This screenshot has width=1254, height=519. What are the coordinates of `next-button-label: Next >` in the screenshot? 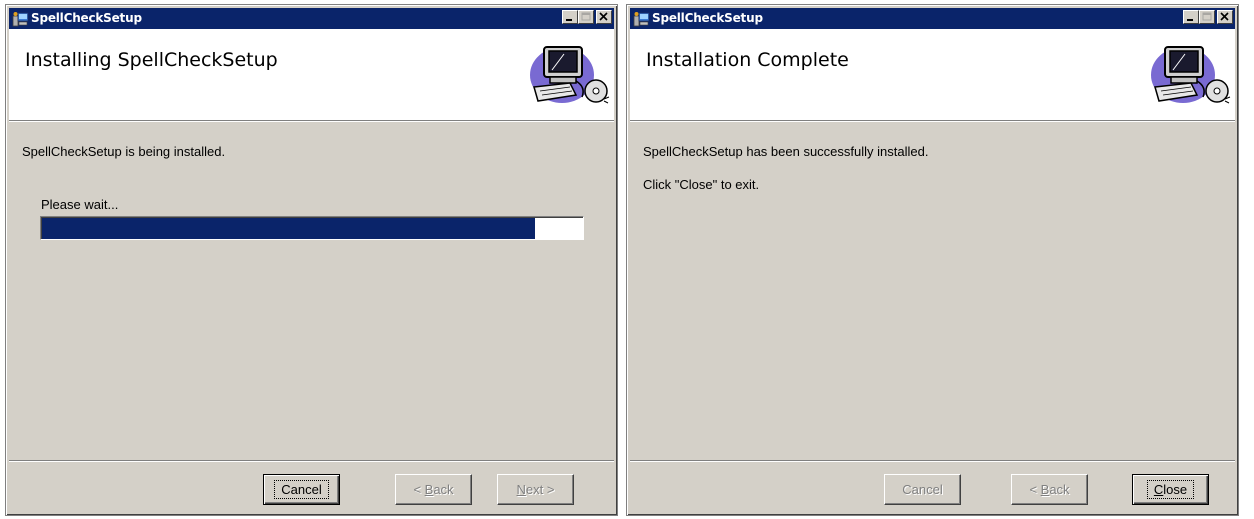 It's located at (535, 489).